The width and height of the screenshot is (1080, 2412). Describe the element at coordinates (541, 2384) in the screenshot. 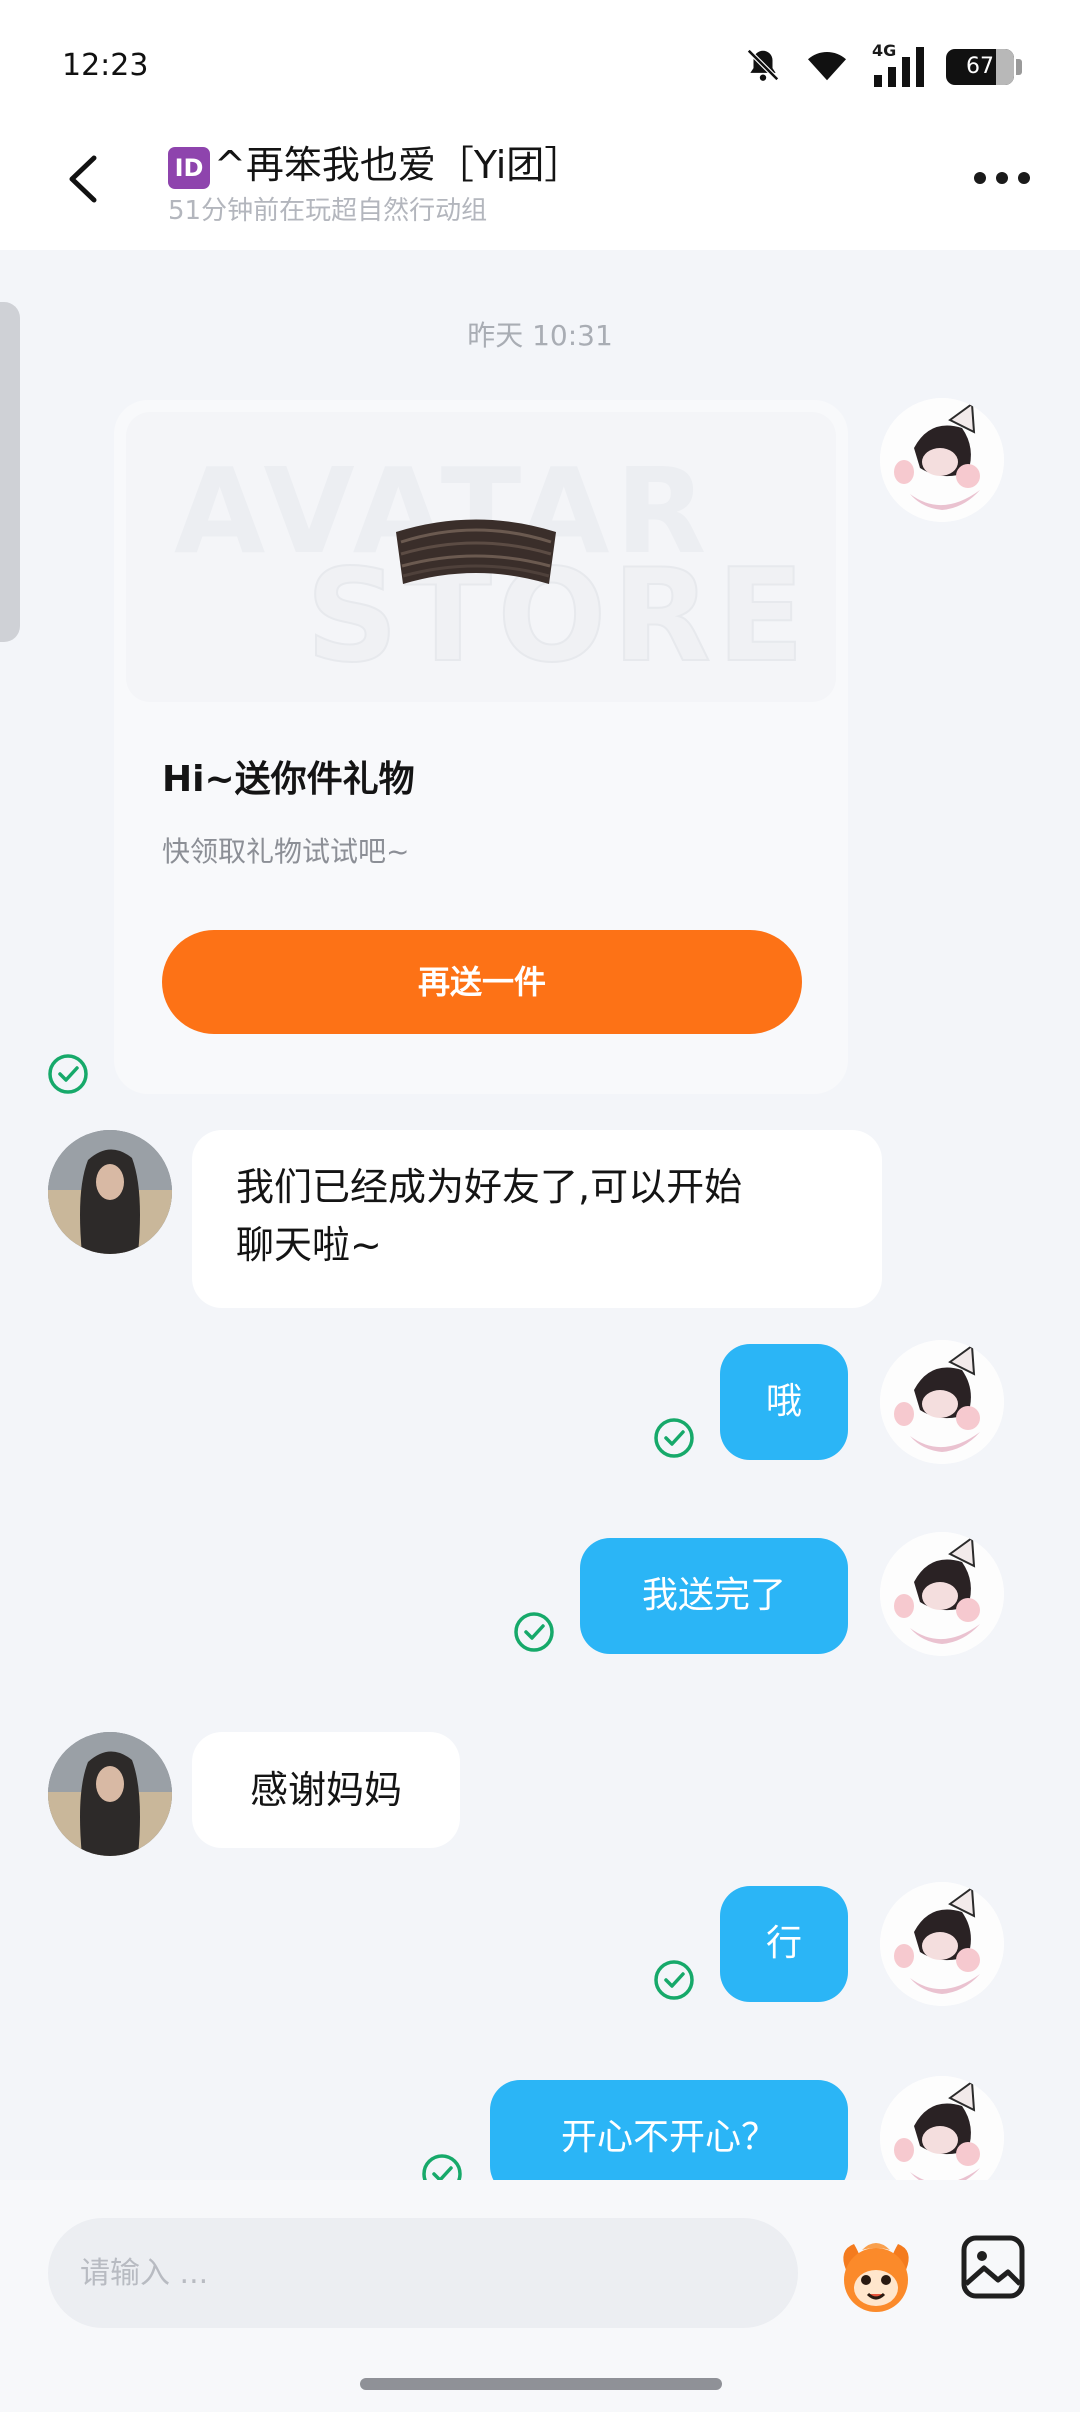

I see `home-indicator` at that location.